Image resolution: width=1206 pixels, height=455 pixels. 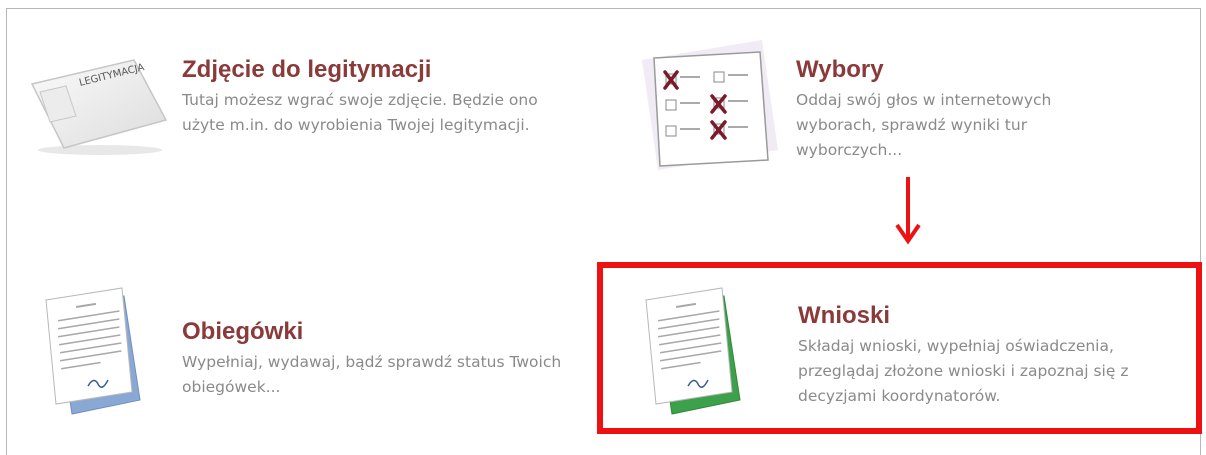 I want to click on document-icon, so click(x=101, y=354).